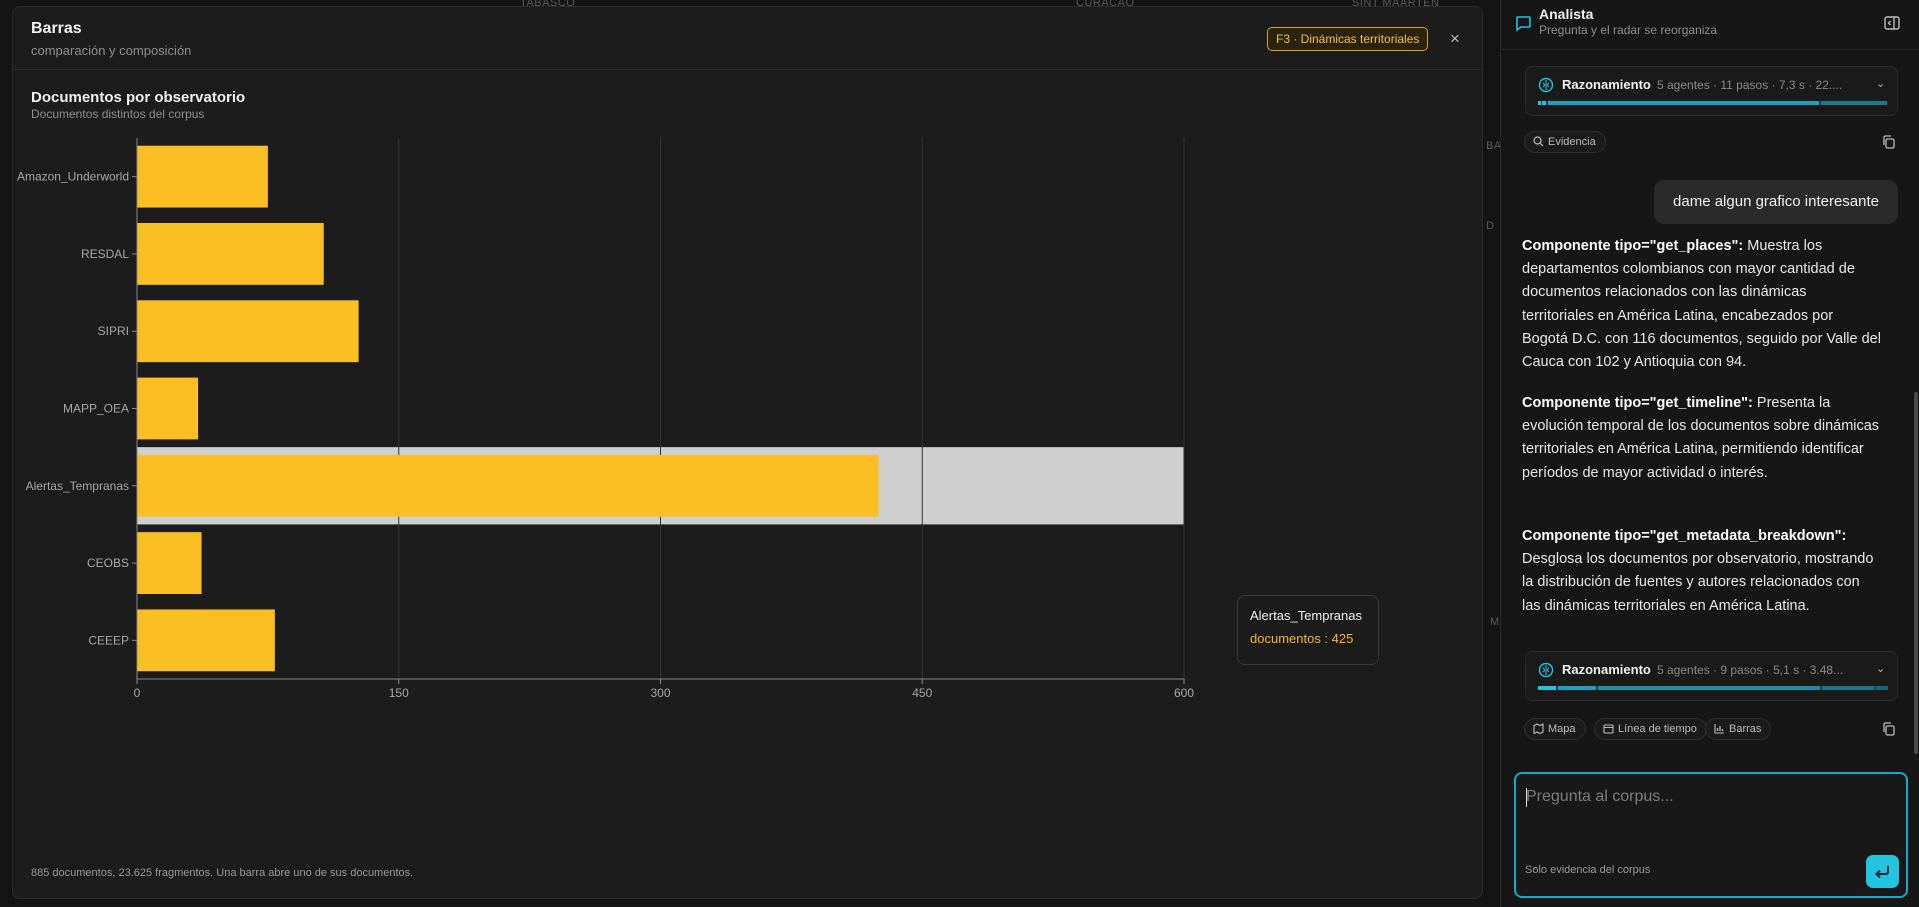 This screenshot has height=907, width=1919. I want to click on timeline-chip: Línea de tiempo, so click(1650, 729).